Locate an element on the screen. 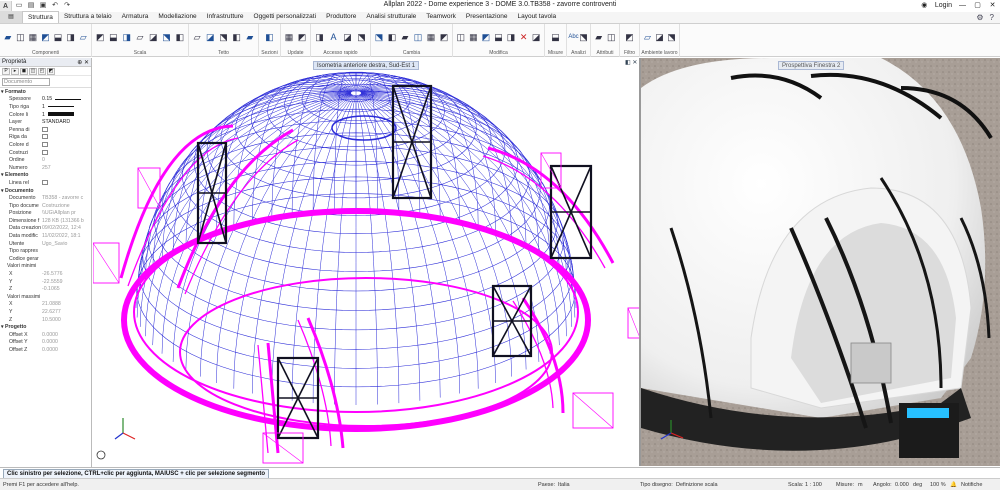 This screenshot has width=1000, height=490. ribbon-tool-icon: ✕ is located at coordinates (523, 37).